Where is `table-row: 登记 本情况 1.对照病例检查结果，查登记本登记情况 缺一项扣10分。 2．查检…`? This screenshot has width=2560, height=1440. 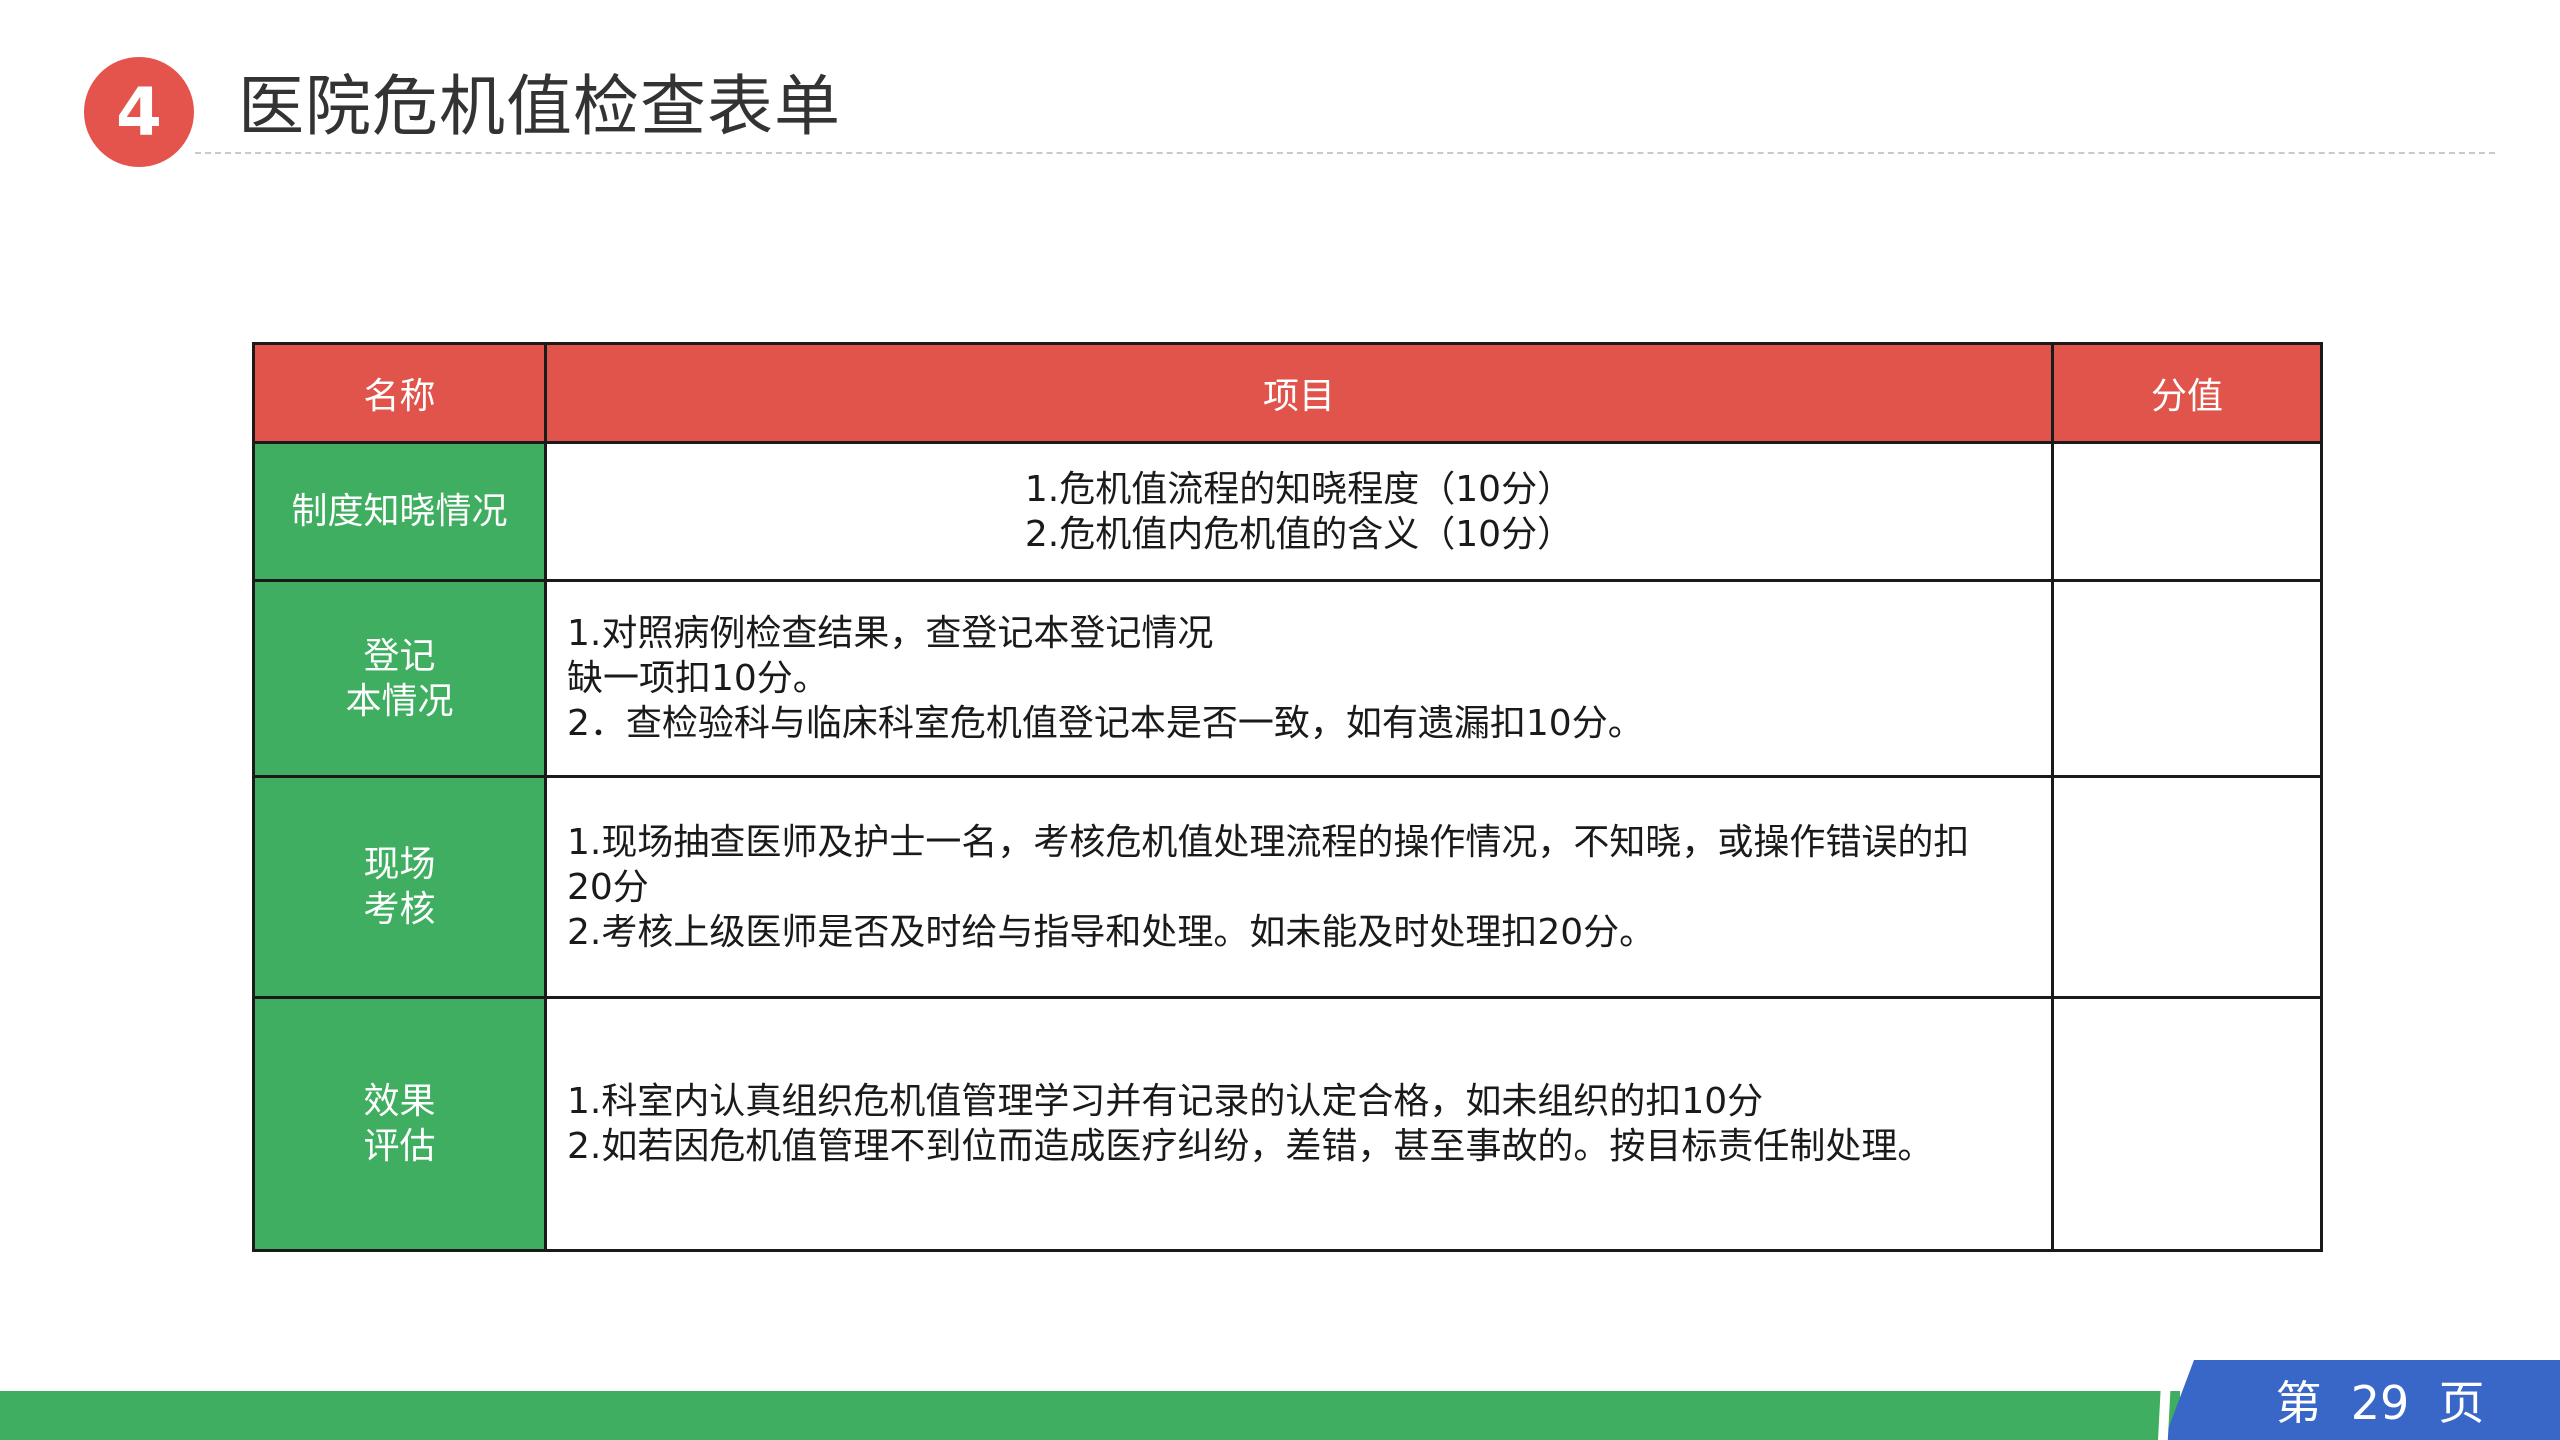
table-row: 登记 本情况 1.对照病例检查结果，查登记本登记情况 缺一项扣10分。 2．查检… is located at coordinates (1287, 678).